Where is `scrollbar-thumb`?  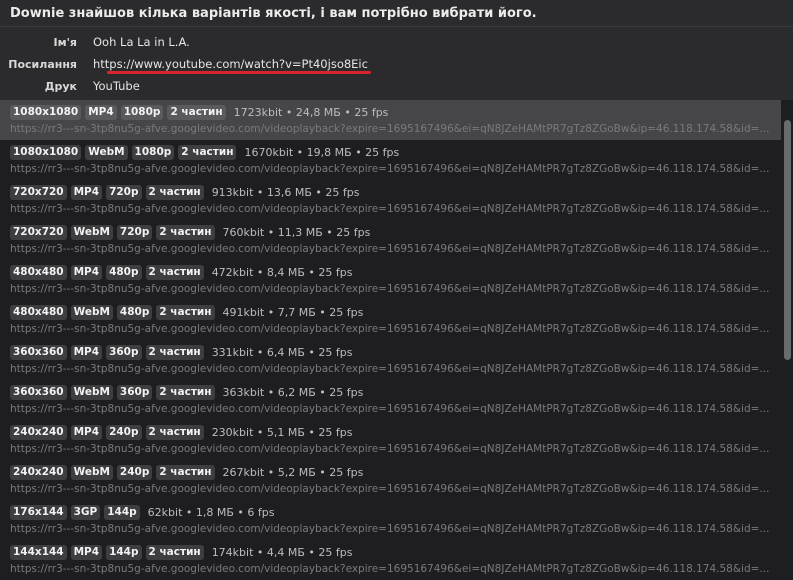 scrollbar-thumb is located at coordinates (787, 240).